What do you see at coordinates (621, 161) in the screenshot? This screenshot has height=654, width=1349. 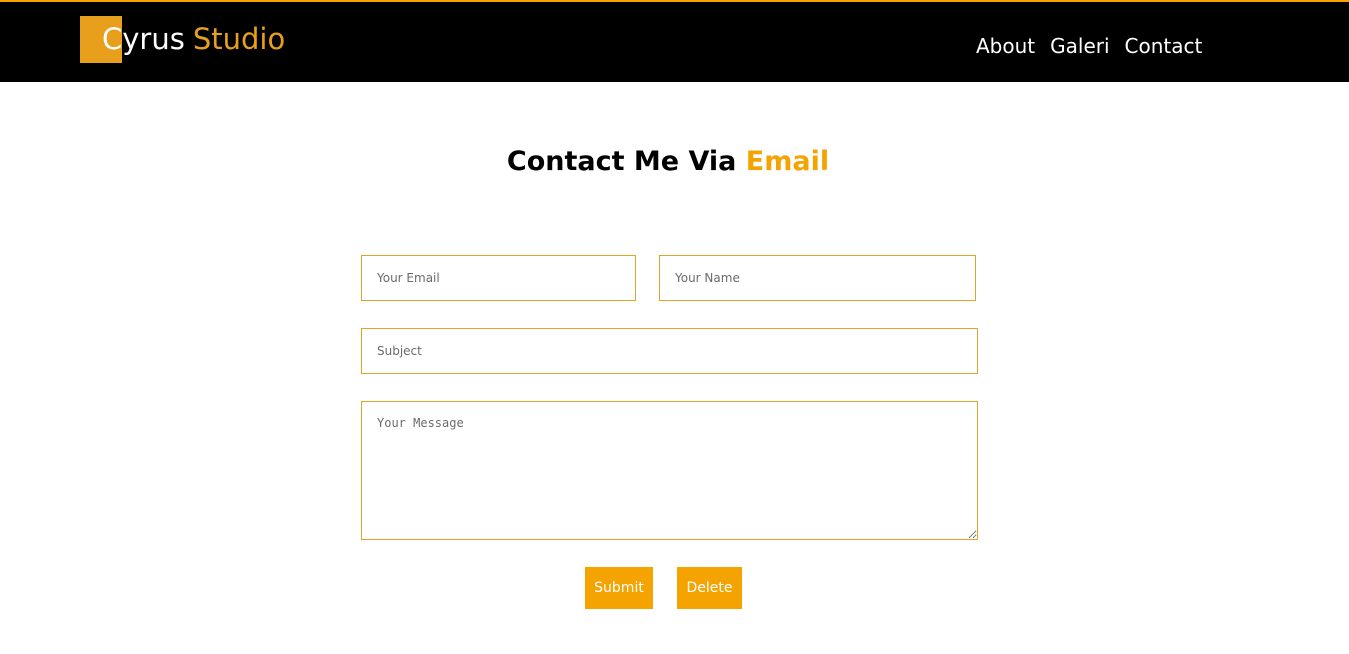 I see `page-title-prefix: Contact Me Via` at bounding box center [621, 161].